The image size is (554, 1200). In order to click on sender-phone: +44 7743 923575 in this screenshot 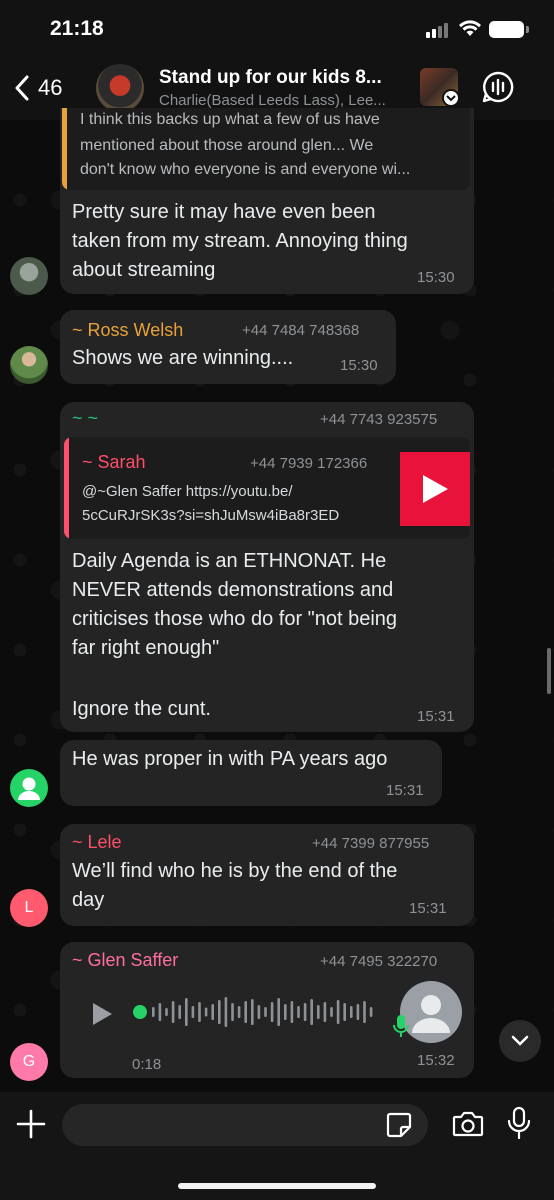, I will do `click(379, 419)`.